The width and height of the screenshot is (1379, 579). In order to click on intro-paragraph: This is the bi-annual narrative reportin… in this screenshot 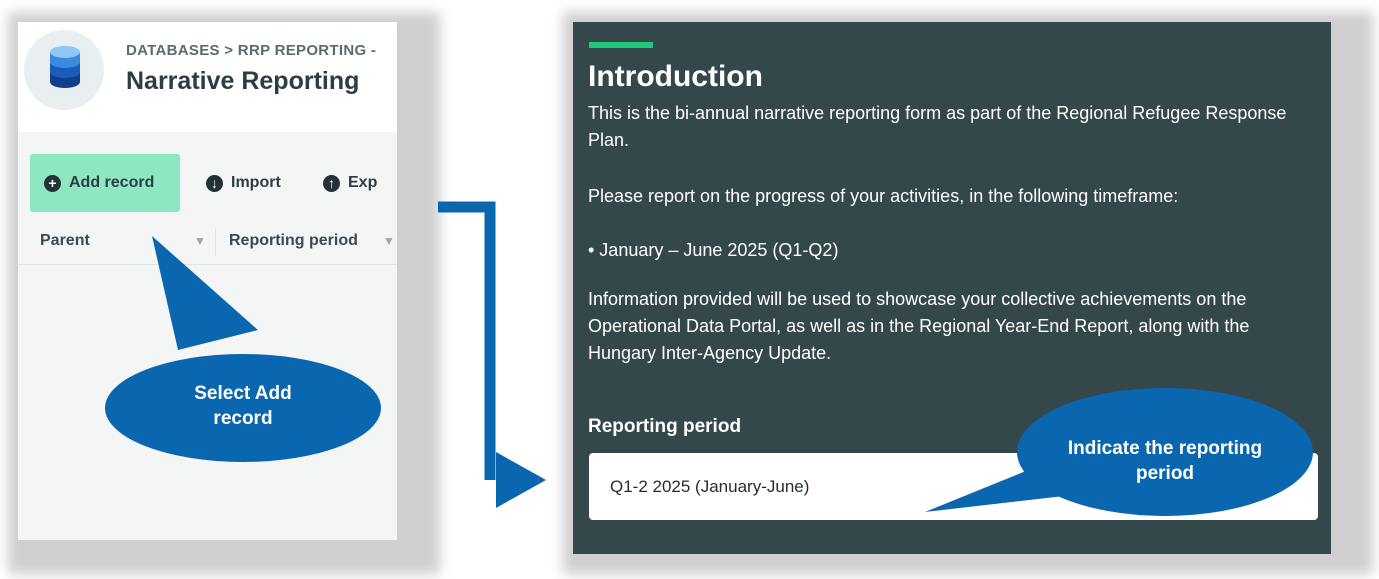, I will do `click(937, 126)`.